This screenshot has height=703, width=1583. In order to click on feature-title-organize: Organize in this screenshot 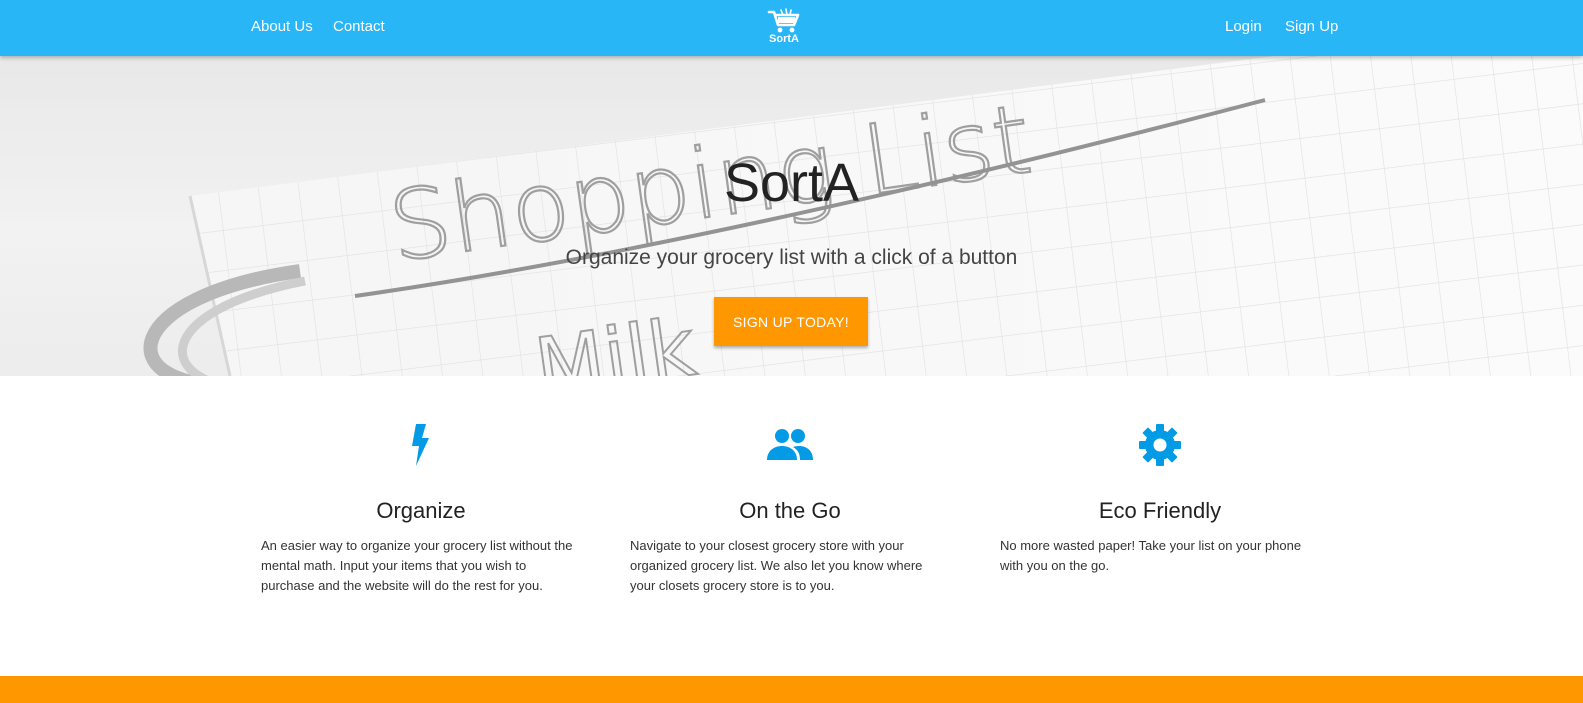, I will do `click(421, 510)`.